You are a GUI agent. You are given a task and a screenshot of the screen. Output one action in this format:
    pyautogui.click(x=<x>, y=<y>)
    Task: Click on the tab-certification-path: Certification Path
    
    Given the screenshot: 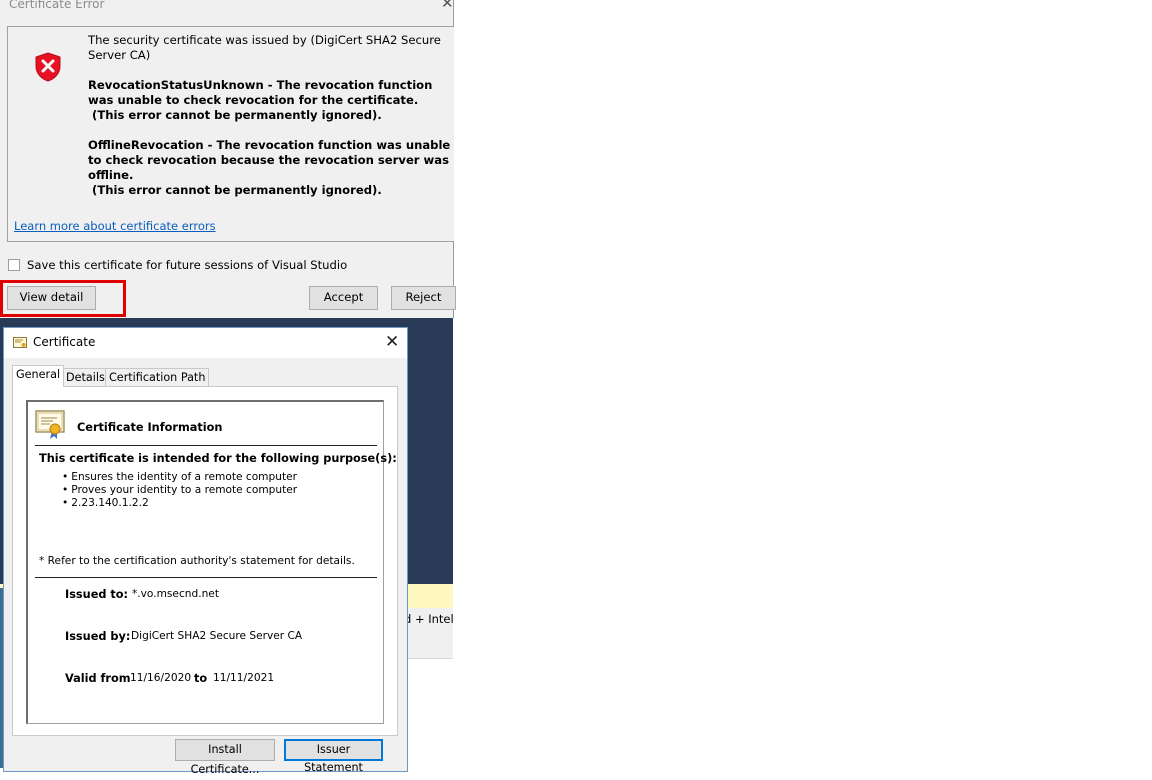 What is the action you would take?
    pyautogui.click(x=157, y=377)
    